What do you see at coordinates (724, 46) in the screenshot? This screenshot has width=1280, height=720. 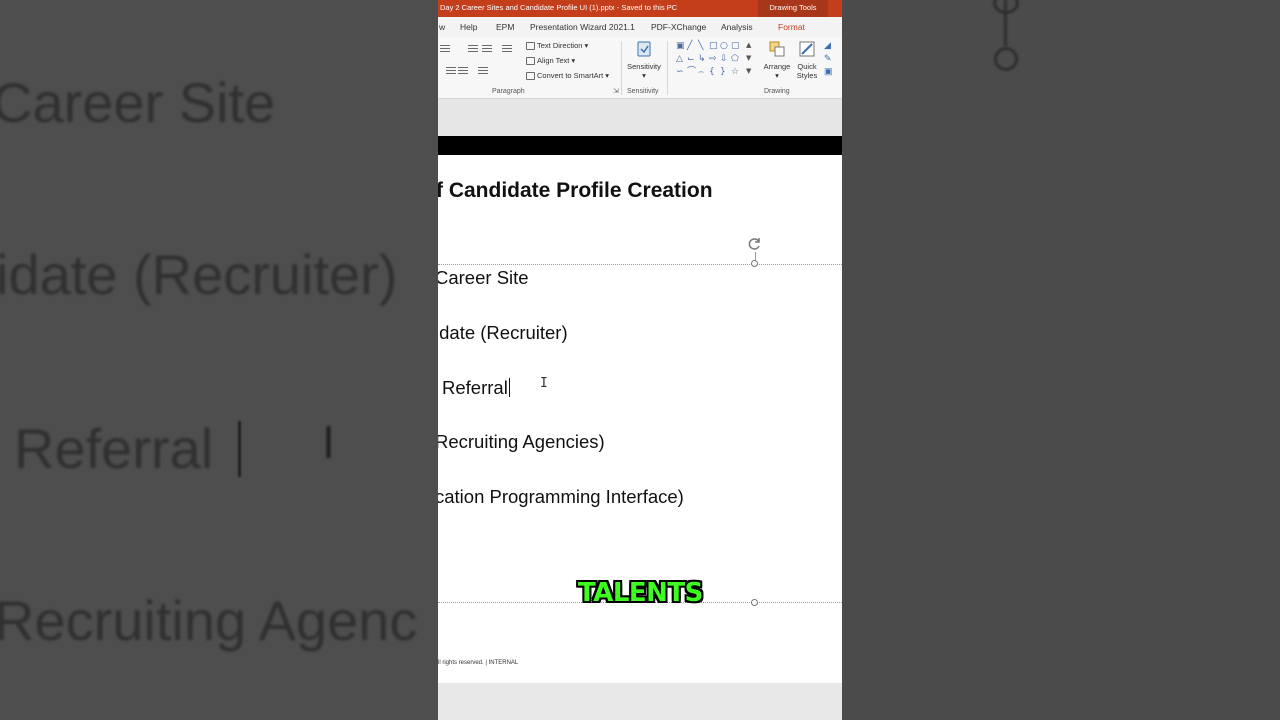 I see `oval-shape-icon: ○` at bounding box center [724, 46].